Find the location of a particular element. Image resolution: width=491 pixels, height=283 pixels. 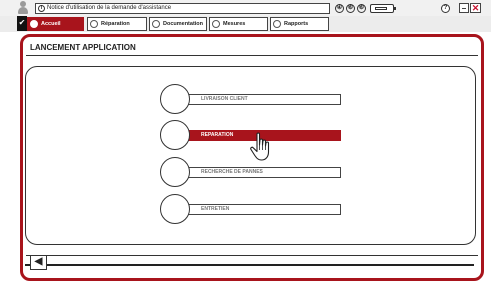

status-icon-3: ⑥ is located at coordinates (361, 8).